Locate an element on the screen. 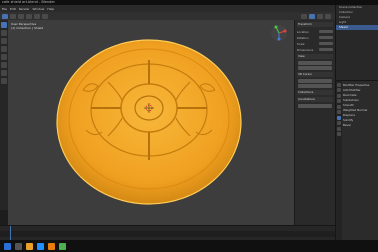 The height and width of the screenshot is (252, 378). location-field is located at coordinates (326, 31).